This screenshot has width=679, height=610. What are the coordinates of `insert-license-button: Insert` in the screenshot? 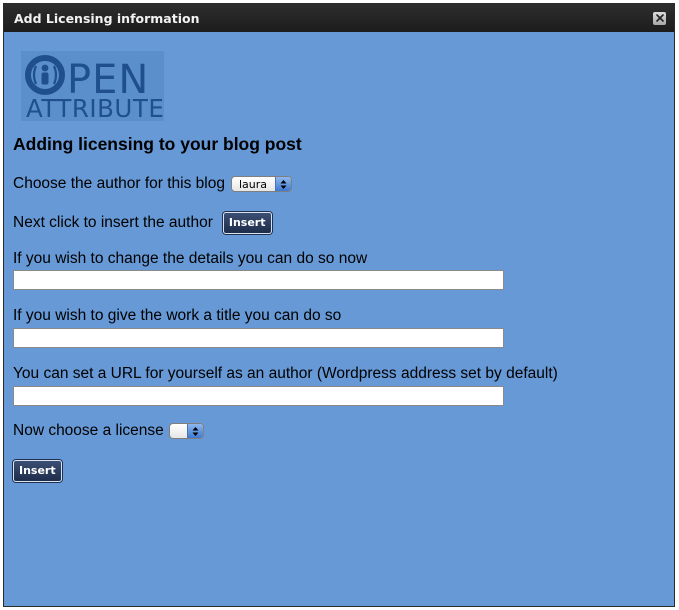 It's located at (37, 471).